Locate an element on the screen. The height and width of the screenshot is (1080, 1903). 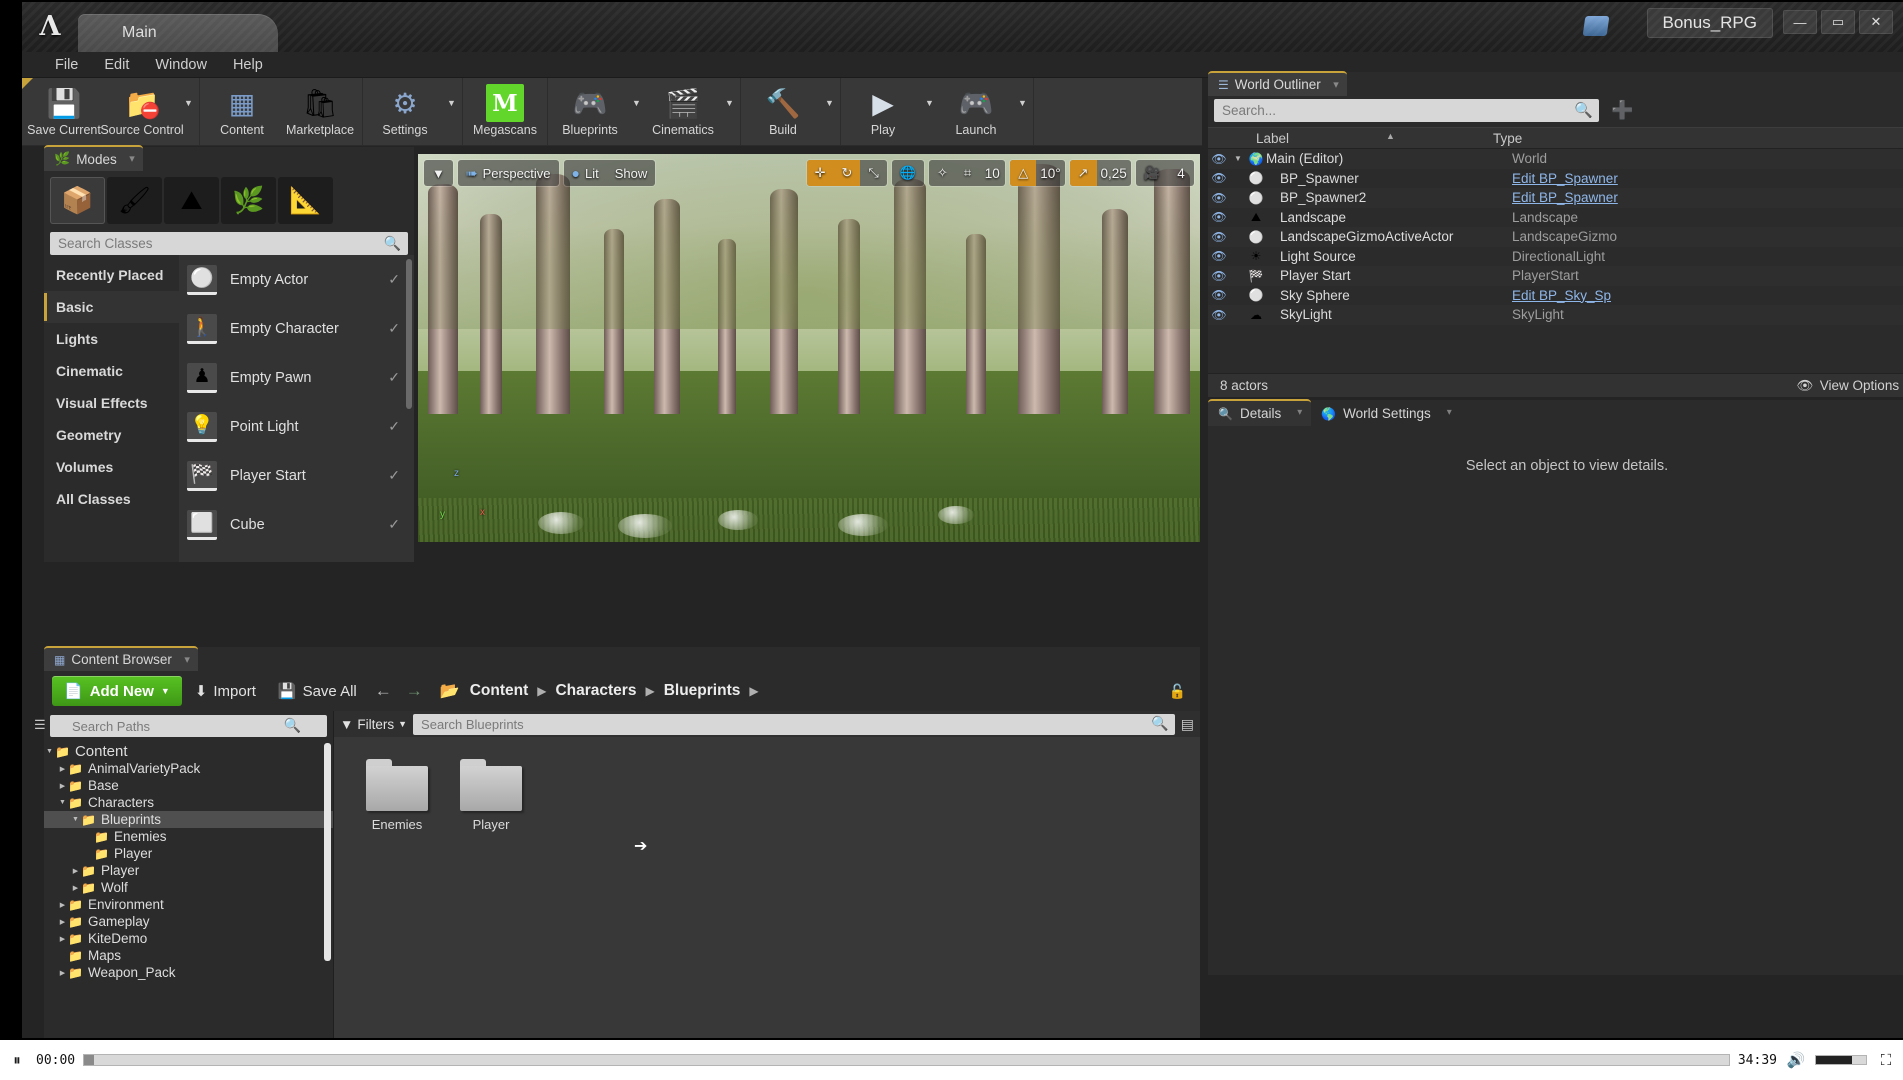
angle-snap-value: 10° is located at coordinates (1050, 173).